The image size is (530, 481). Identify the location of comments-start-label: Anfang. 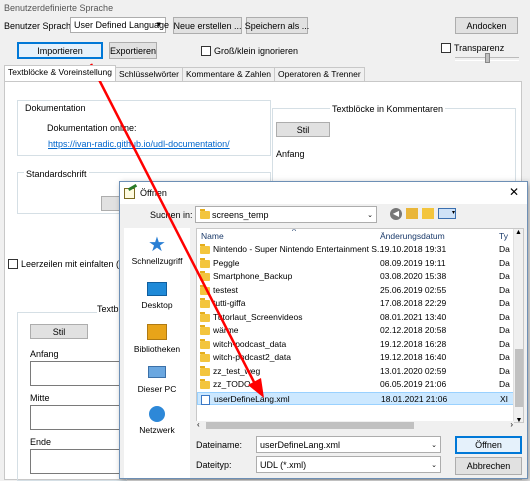
(290, 154).